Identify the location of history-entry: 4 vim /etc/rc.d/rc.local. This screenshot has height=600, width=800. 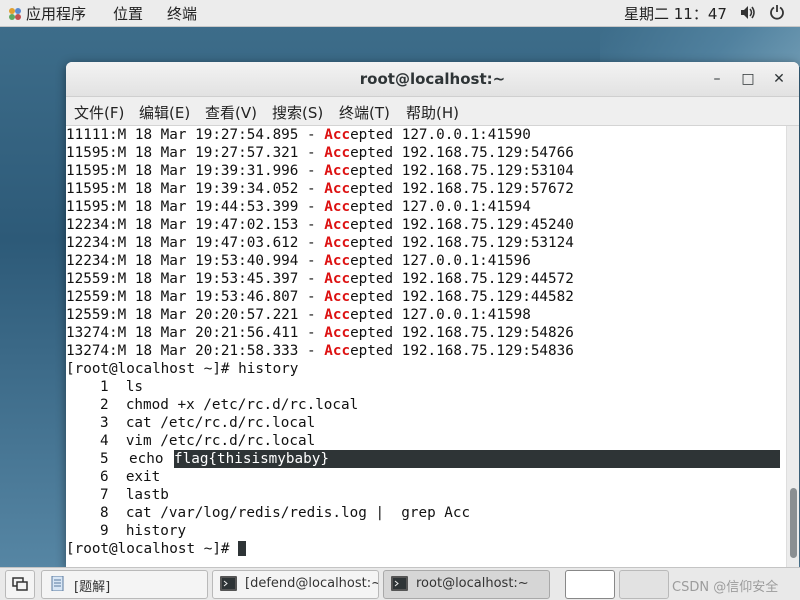
(208, 441).